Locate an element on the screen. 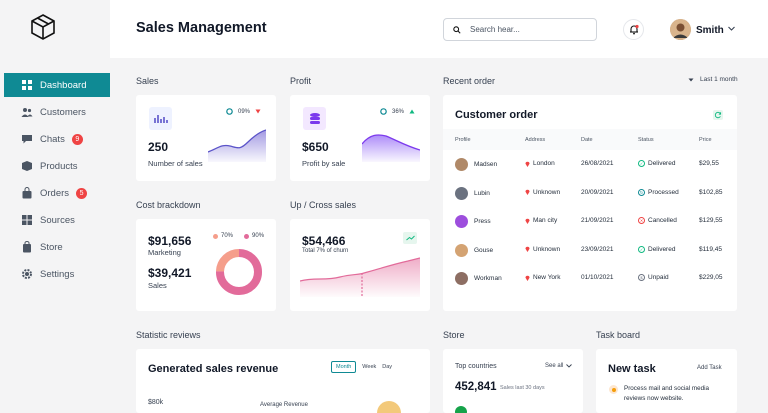 Image resolution: width=768 pixels, height=413 pixels. status-label: Cancelled is located at coordinates (662, 220).